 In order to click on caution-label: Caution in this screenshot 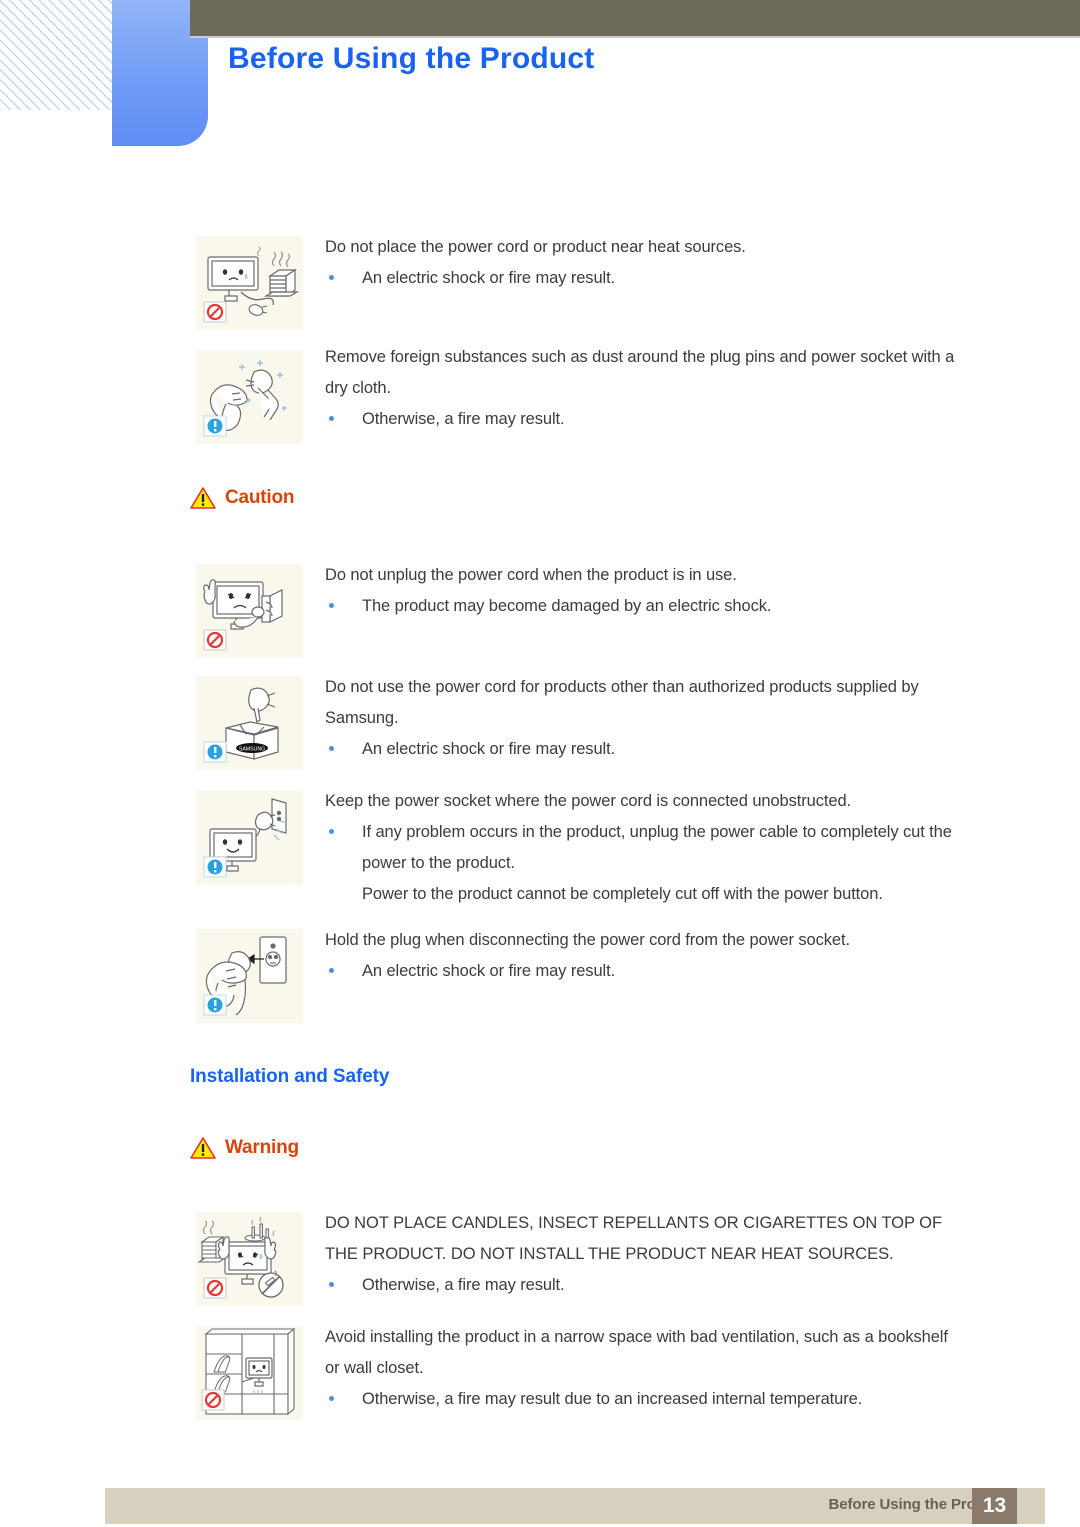, I will do `click(260, 497)`.